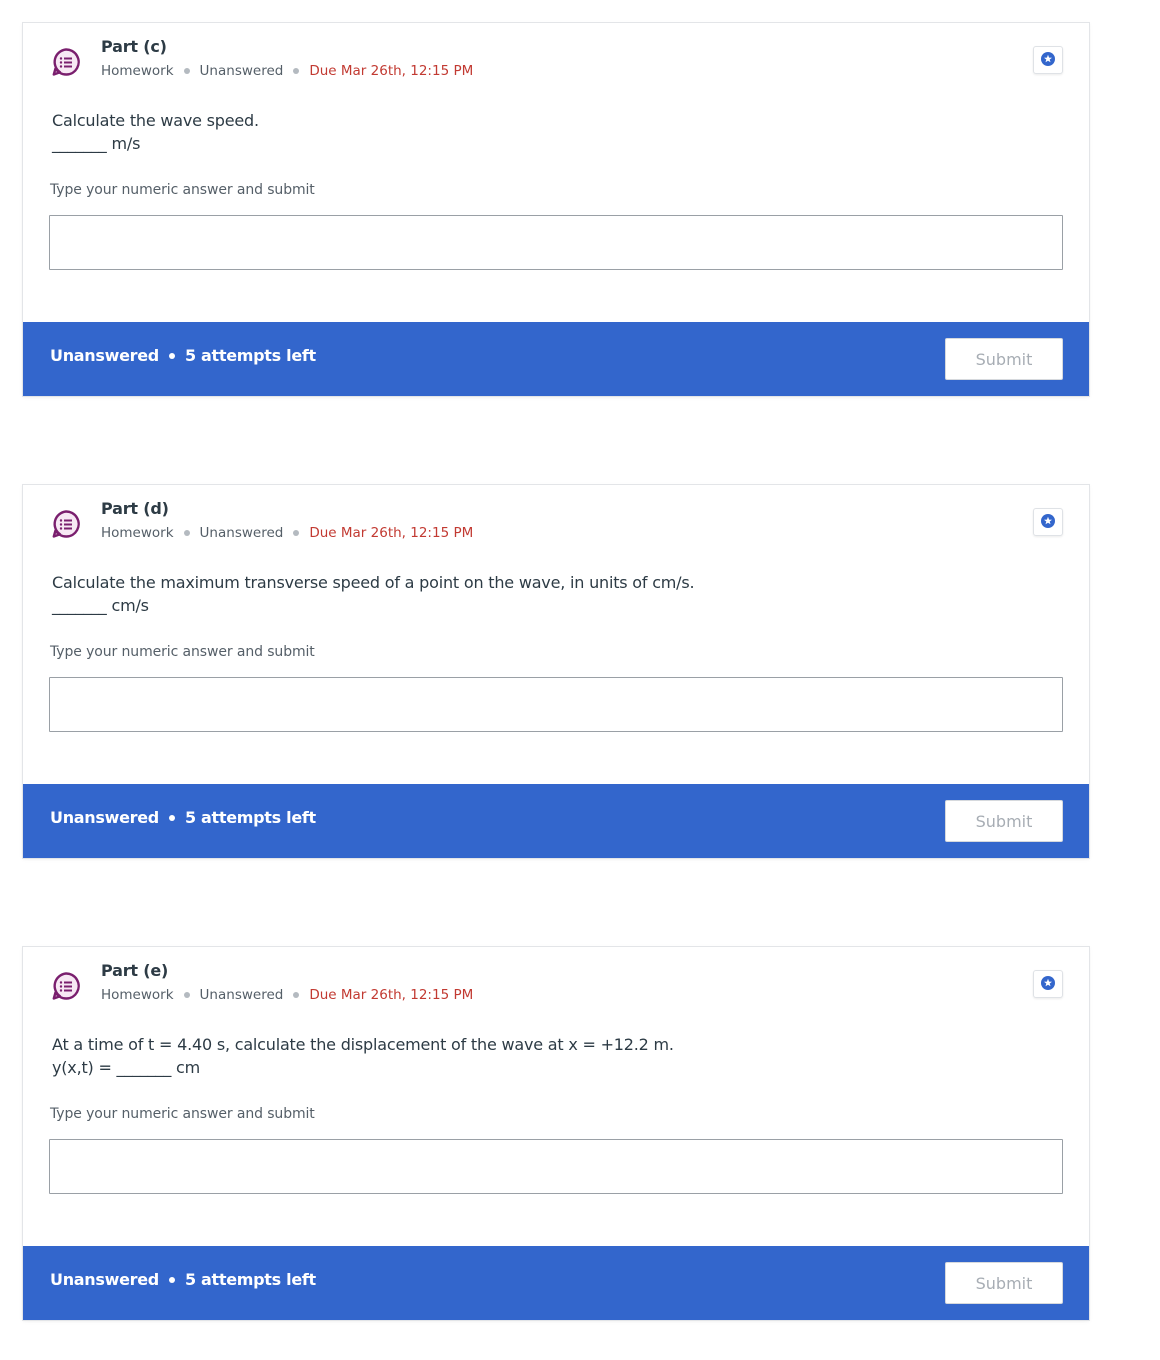 This screenshot has height=1360, width=1160. I want to click on part-title: Part (e), so click(135, 970).